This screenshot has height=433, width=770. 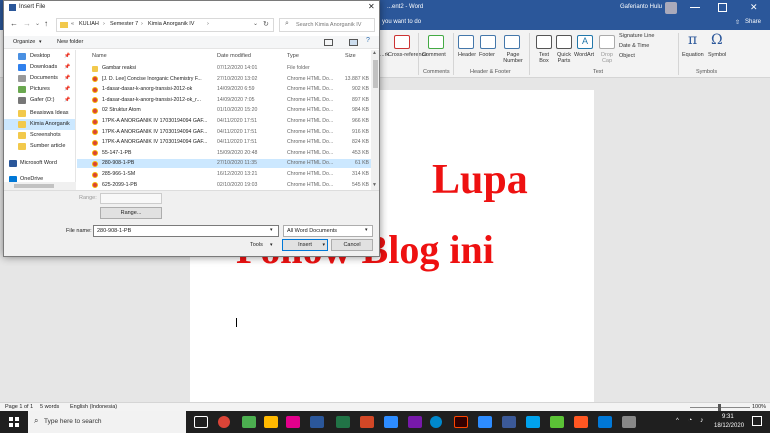 I want to click on column-header-size: Size, so click(x=350, y=56).